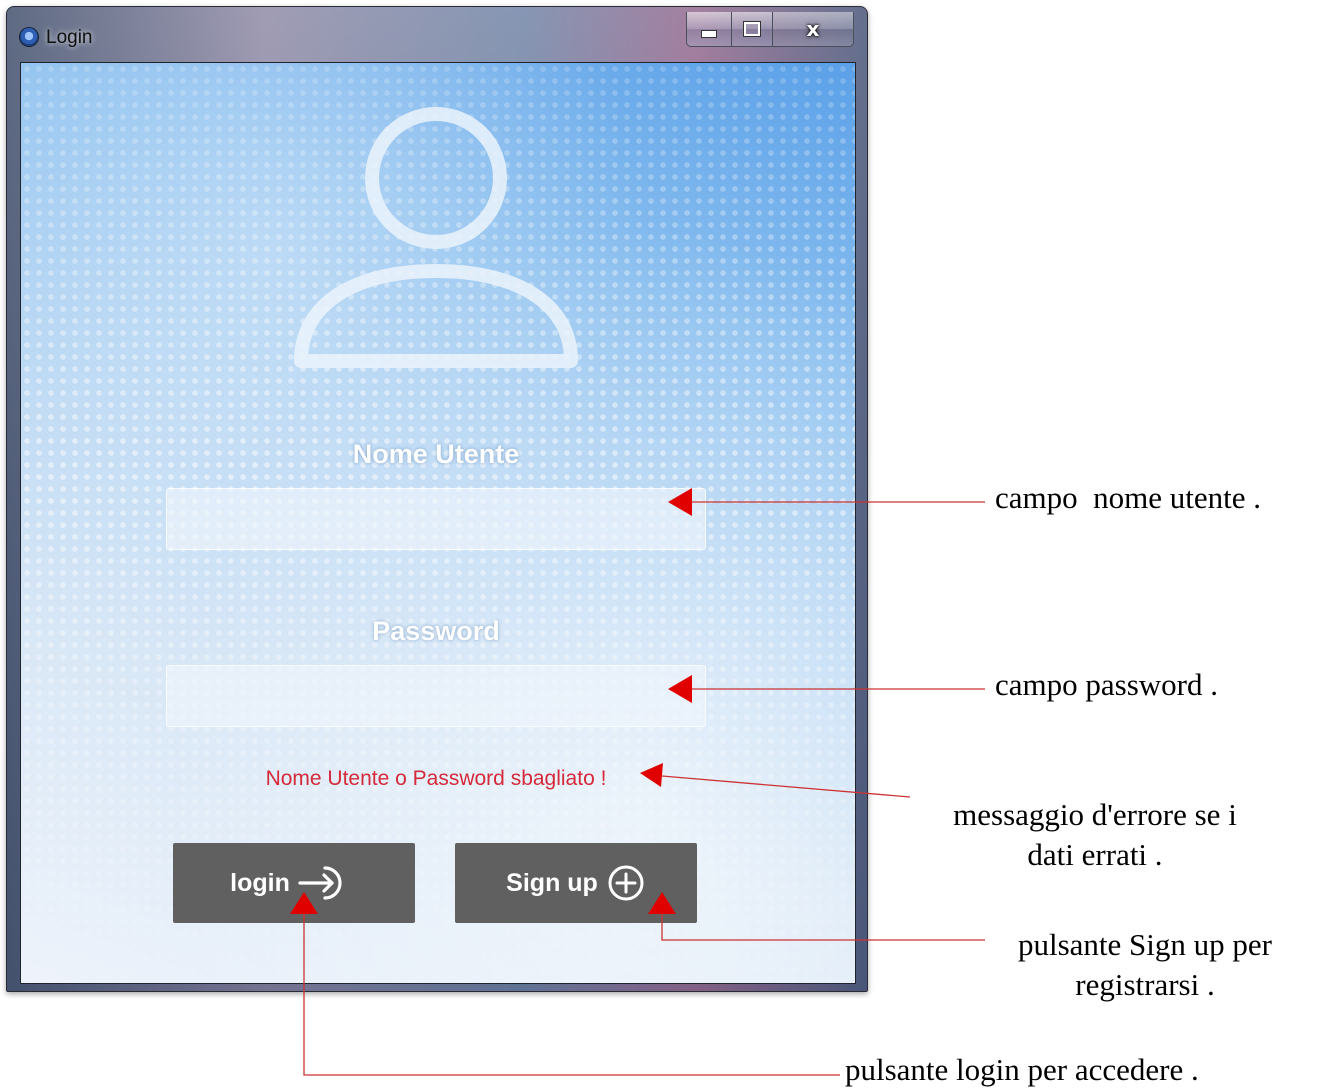 This screenshot has width=1330, height=1090. Describe the element at coordinates (680, 689) in the screenshot. I see `password-arrowhead` at that location.